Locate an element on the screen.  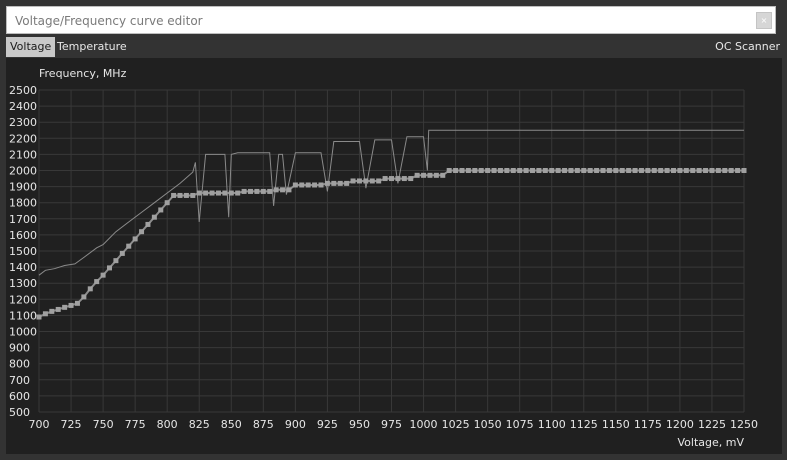
tab-temperature: Temperature is located at coordinates (92, 47).